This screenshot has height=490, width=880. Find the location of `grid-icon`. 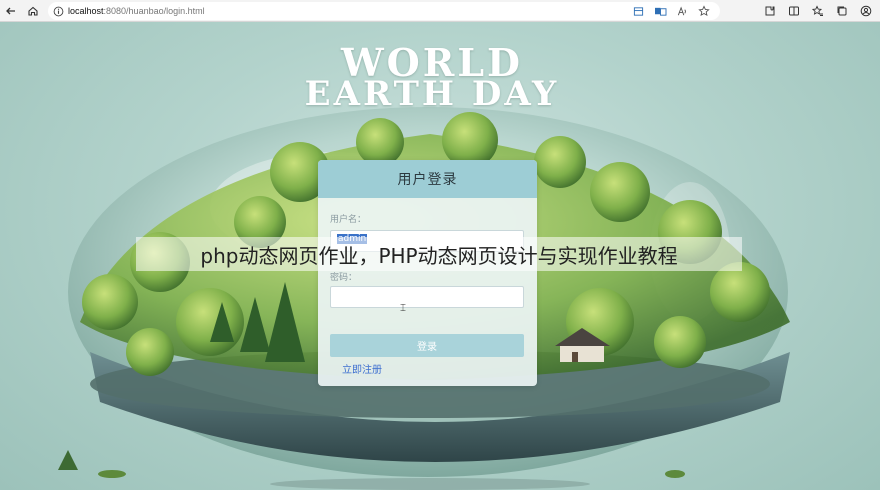

grid-icon is located at coordinates (638, 11).